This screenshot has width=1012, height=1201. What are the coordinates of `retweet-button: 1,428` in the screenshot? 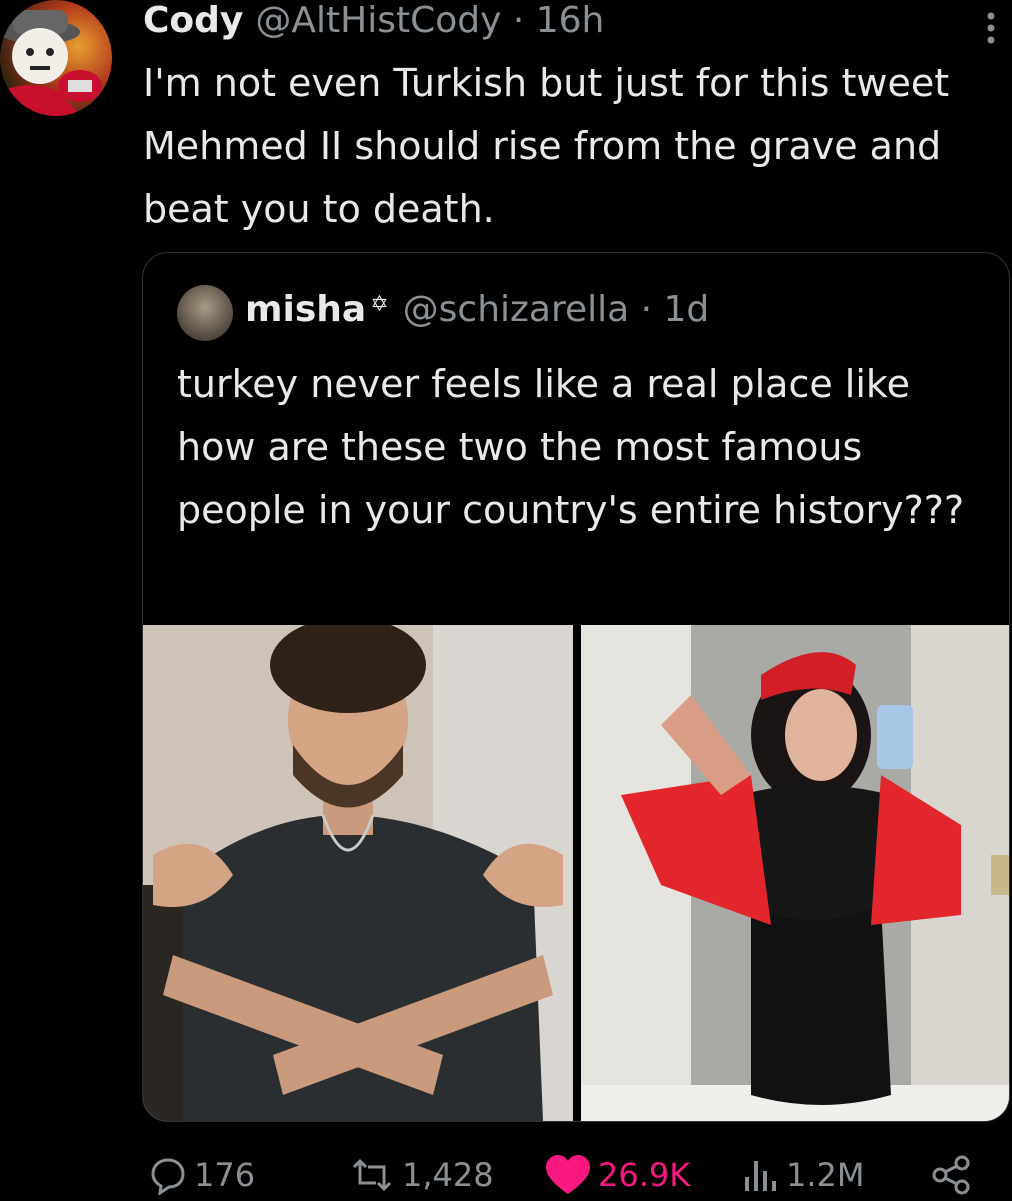 It's located at (421, 1175).